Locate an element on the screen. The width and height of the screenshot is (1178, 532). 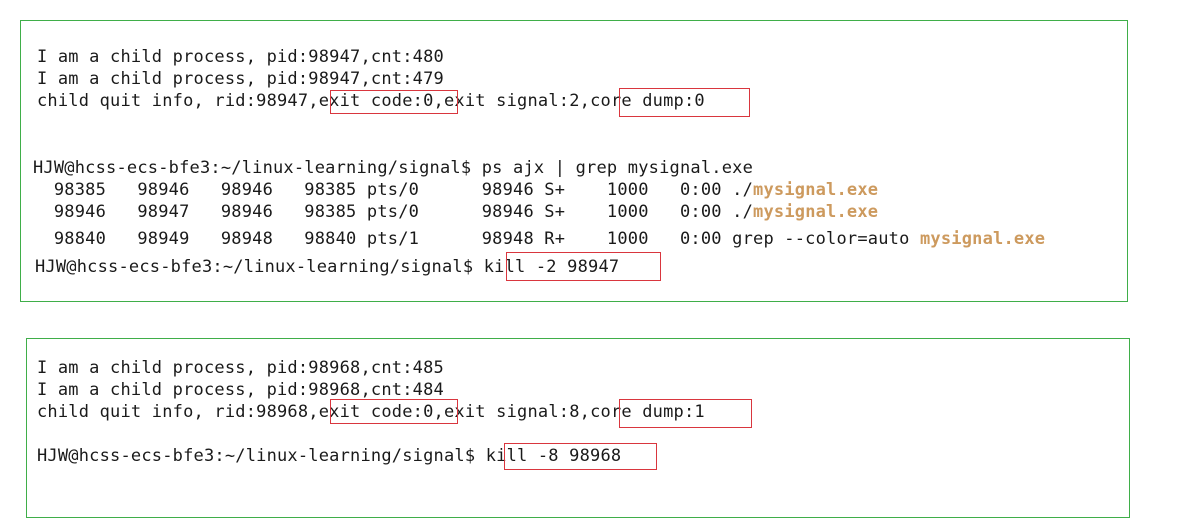
output-line: I am a child process, pid:98968,cnt:484 is located at coordinates (240, 390).